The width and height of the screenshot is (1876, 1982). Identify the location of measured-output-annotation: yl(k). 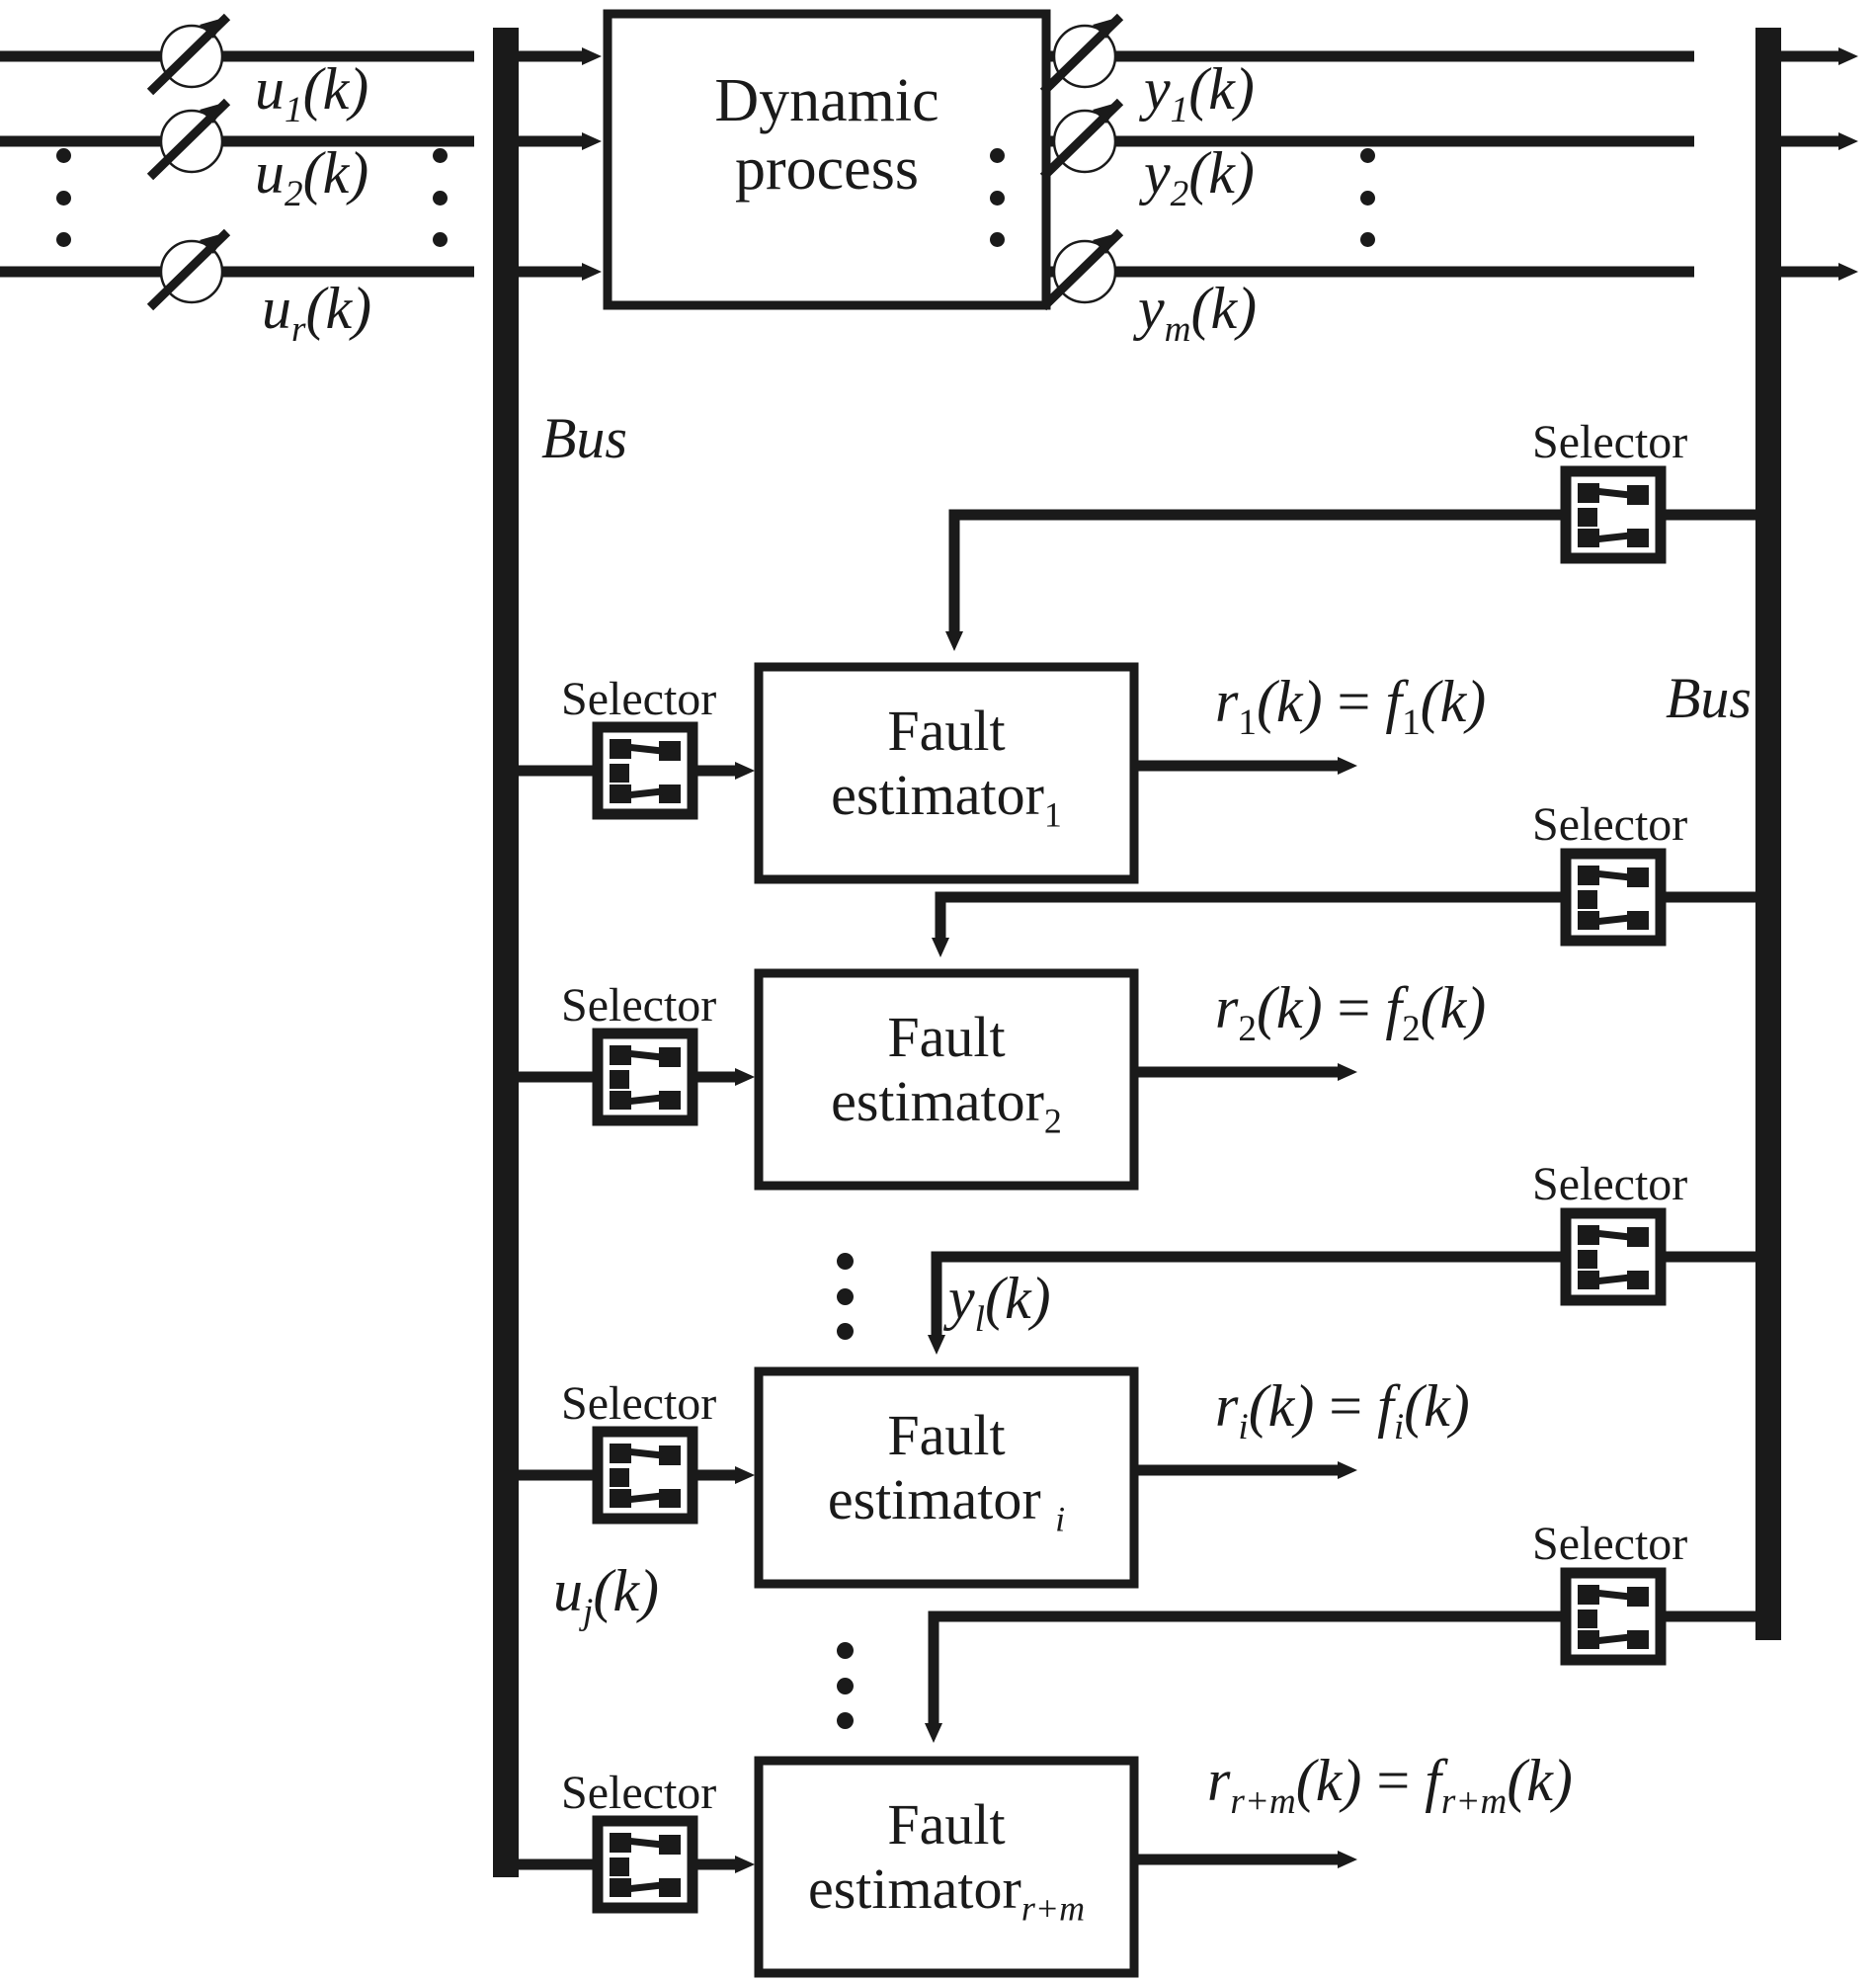
(1000, 1303).